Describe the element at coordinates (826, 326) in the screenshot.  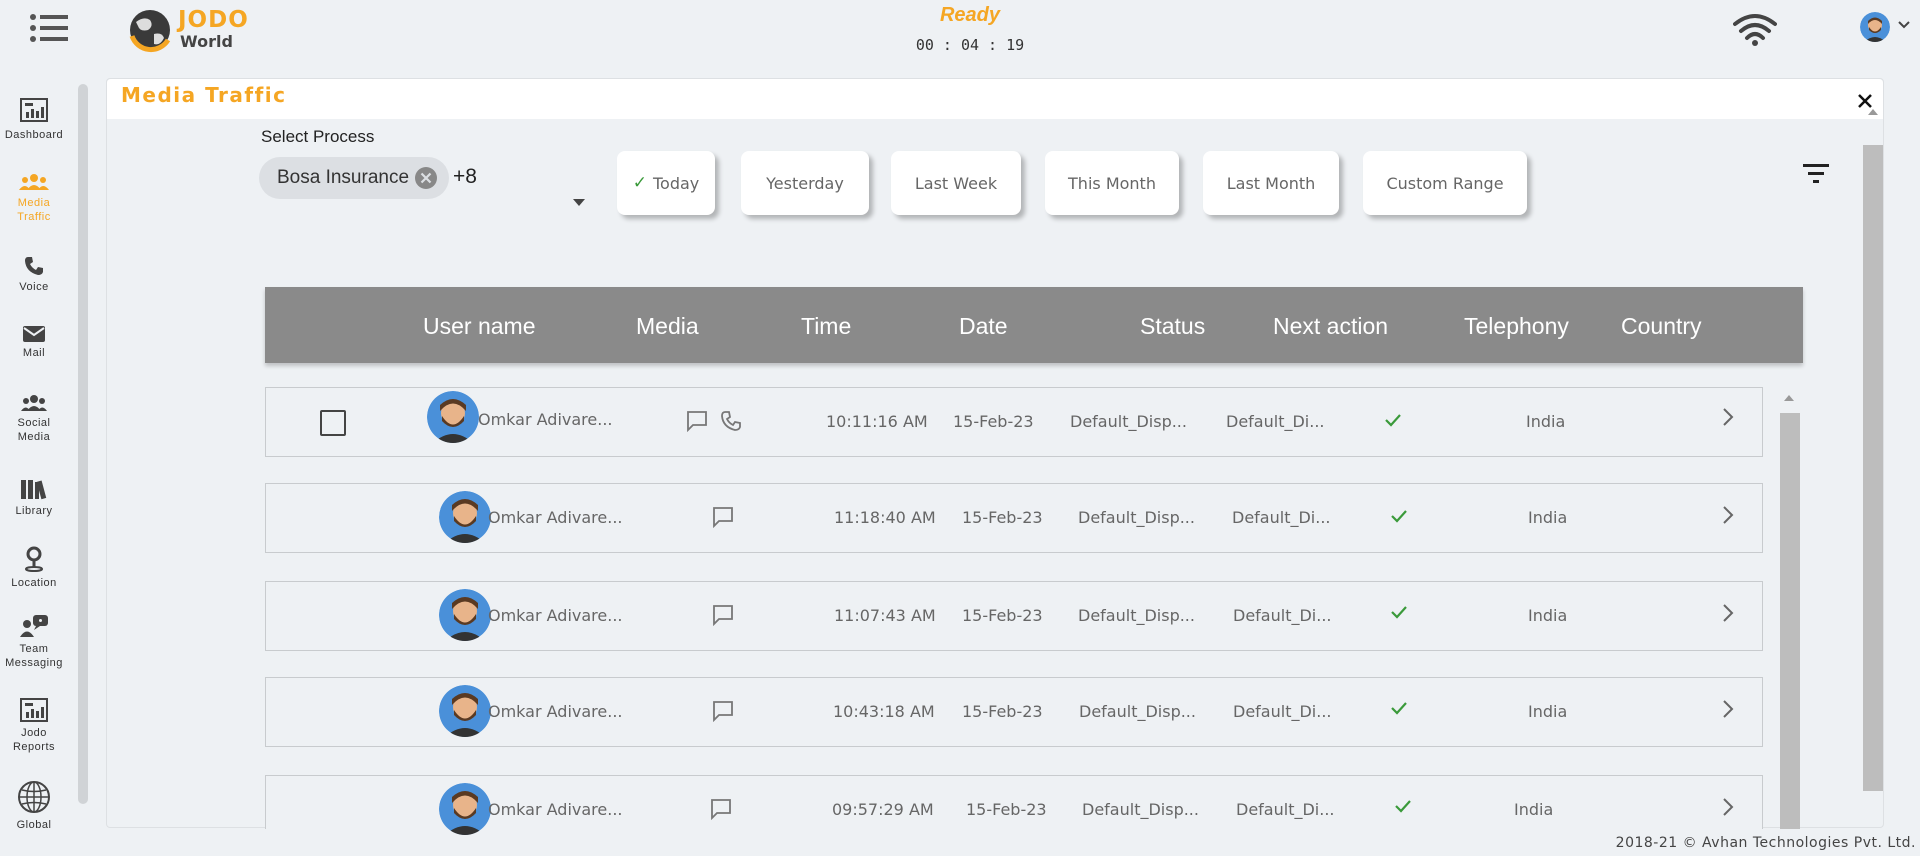
I see `column-header-time: Time` at that location.